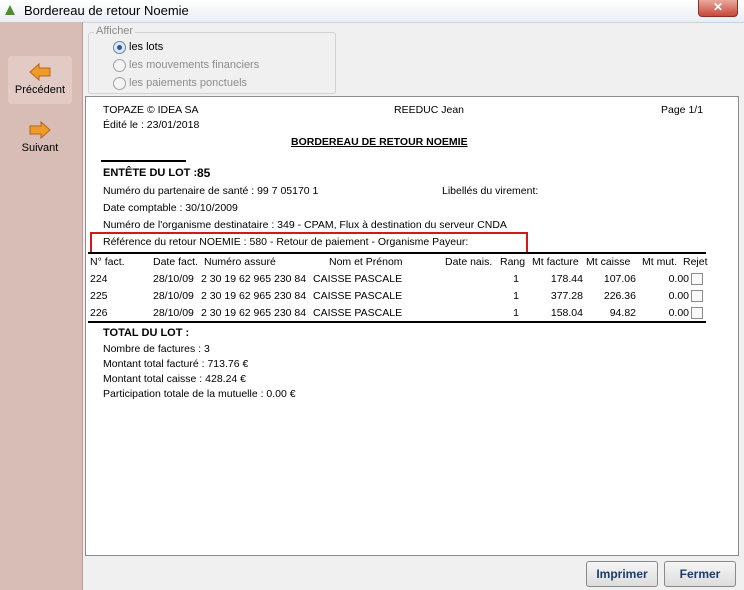 This screenshot has height=590, width=744. I want to click on close-button: Fermer, so click(700, 574).